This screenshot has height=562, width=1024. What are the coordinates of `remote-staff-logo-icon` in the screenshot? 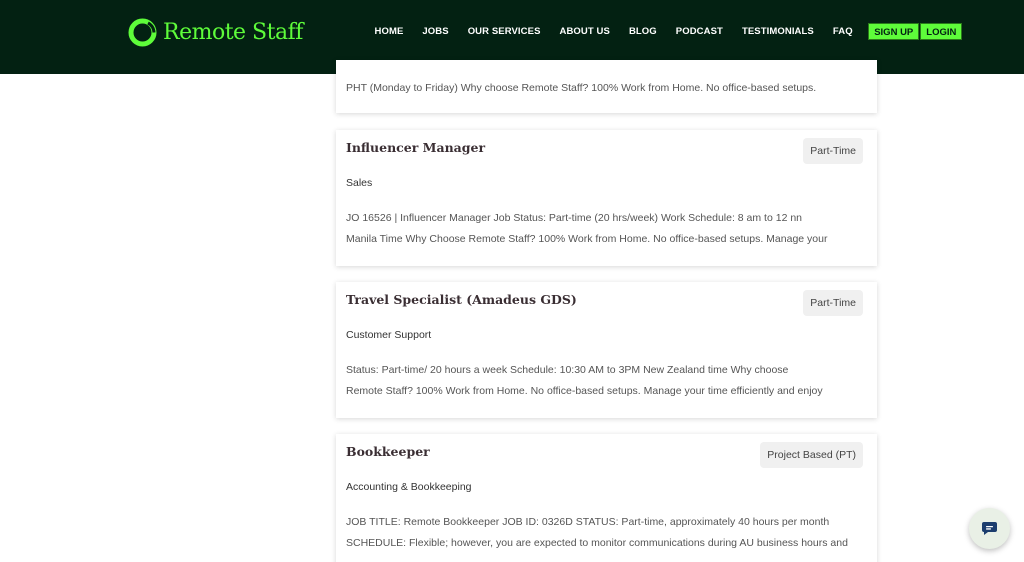 It's located at (142, 32).